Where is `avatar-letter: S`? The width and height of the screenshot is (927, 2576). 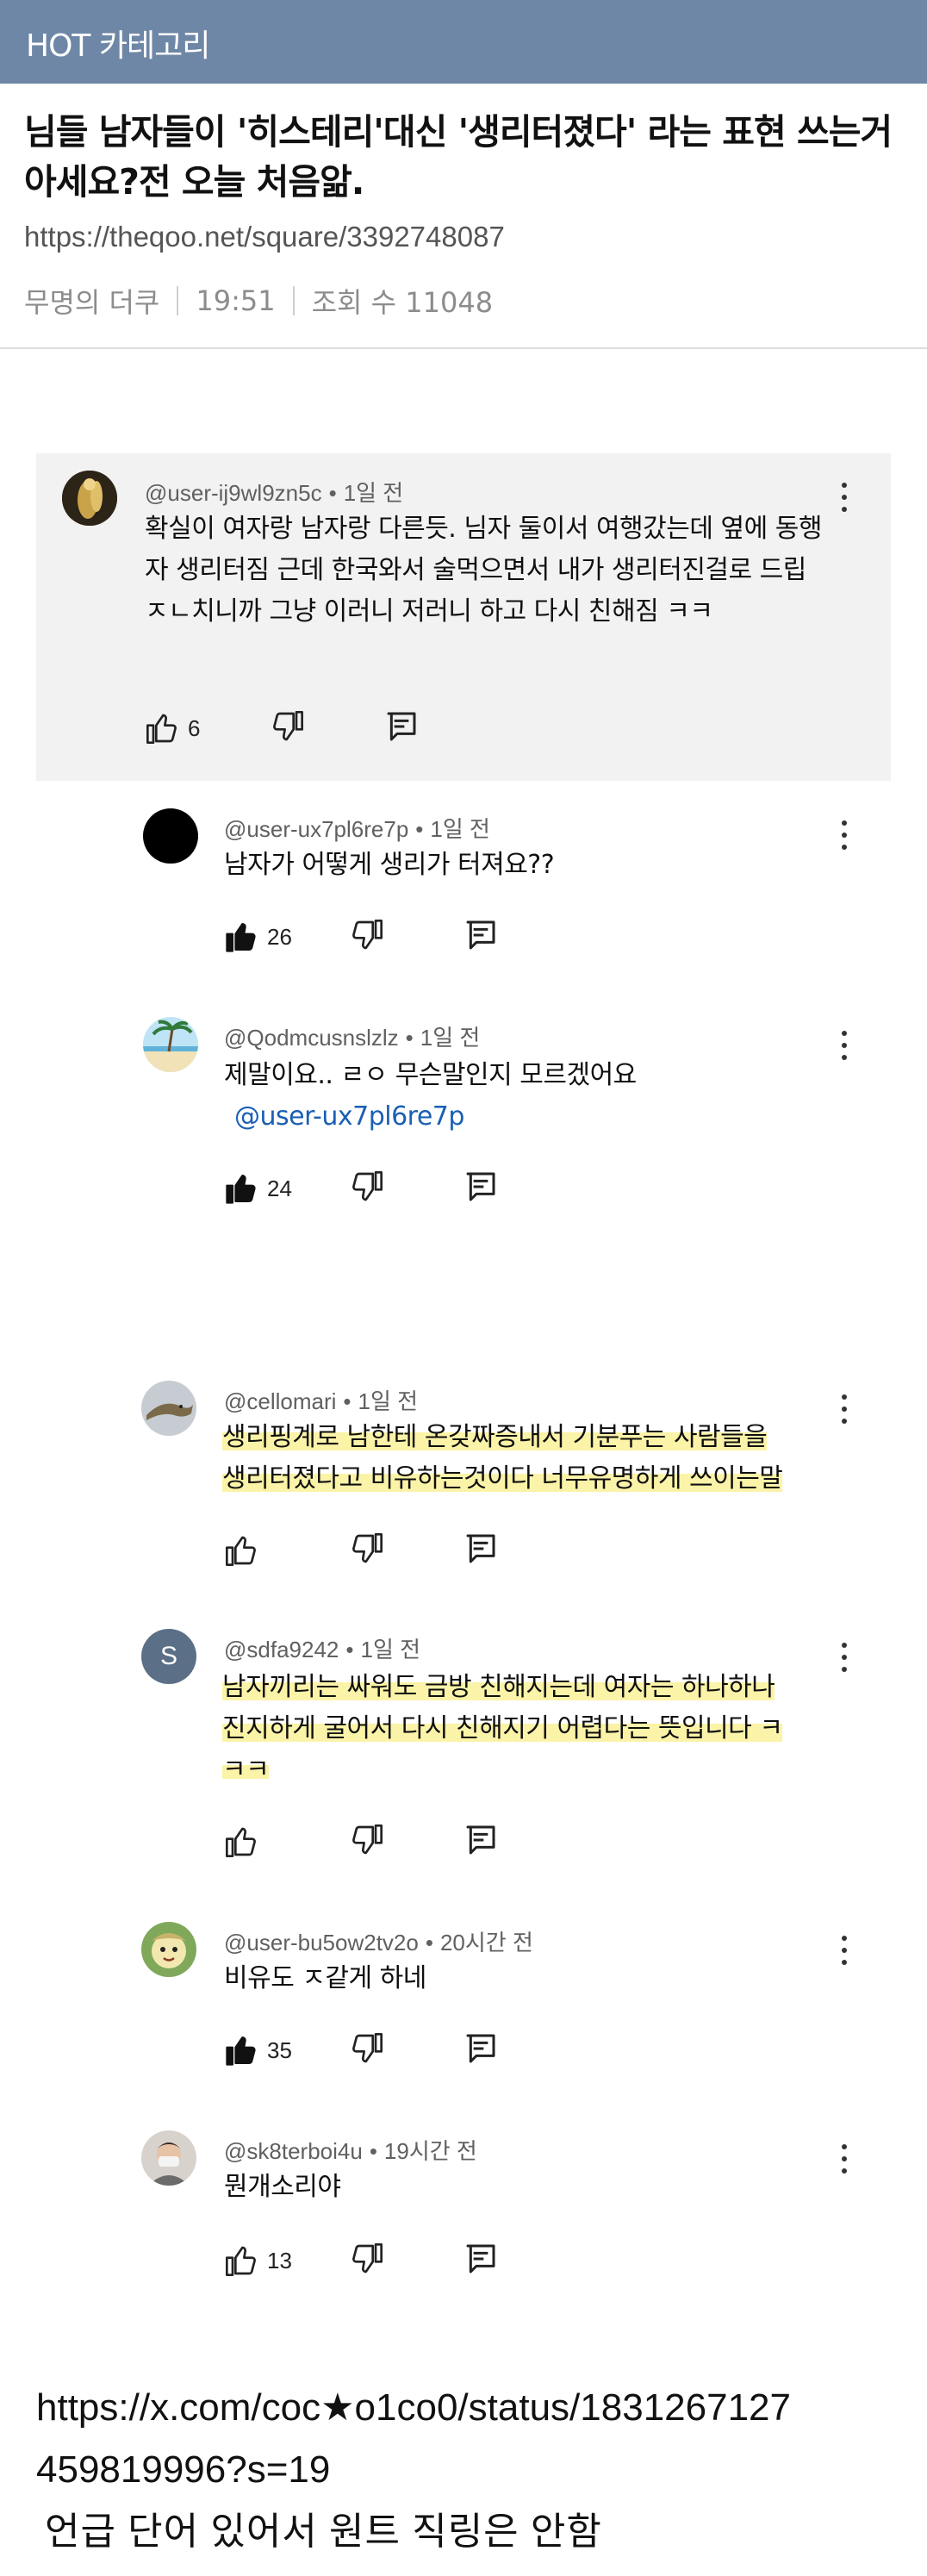 avatar-letter: S is located at coordinates (168, 1656).